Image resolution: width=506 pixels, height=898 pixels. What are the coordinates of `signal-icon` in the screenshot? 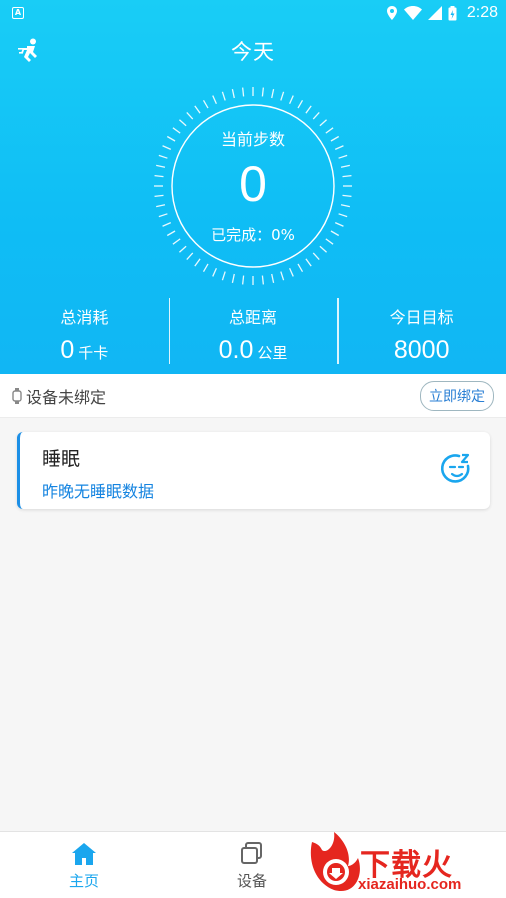 It's located at (434, 13).